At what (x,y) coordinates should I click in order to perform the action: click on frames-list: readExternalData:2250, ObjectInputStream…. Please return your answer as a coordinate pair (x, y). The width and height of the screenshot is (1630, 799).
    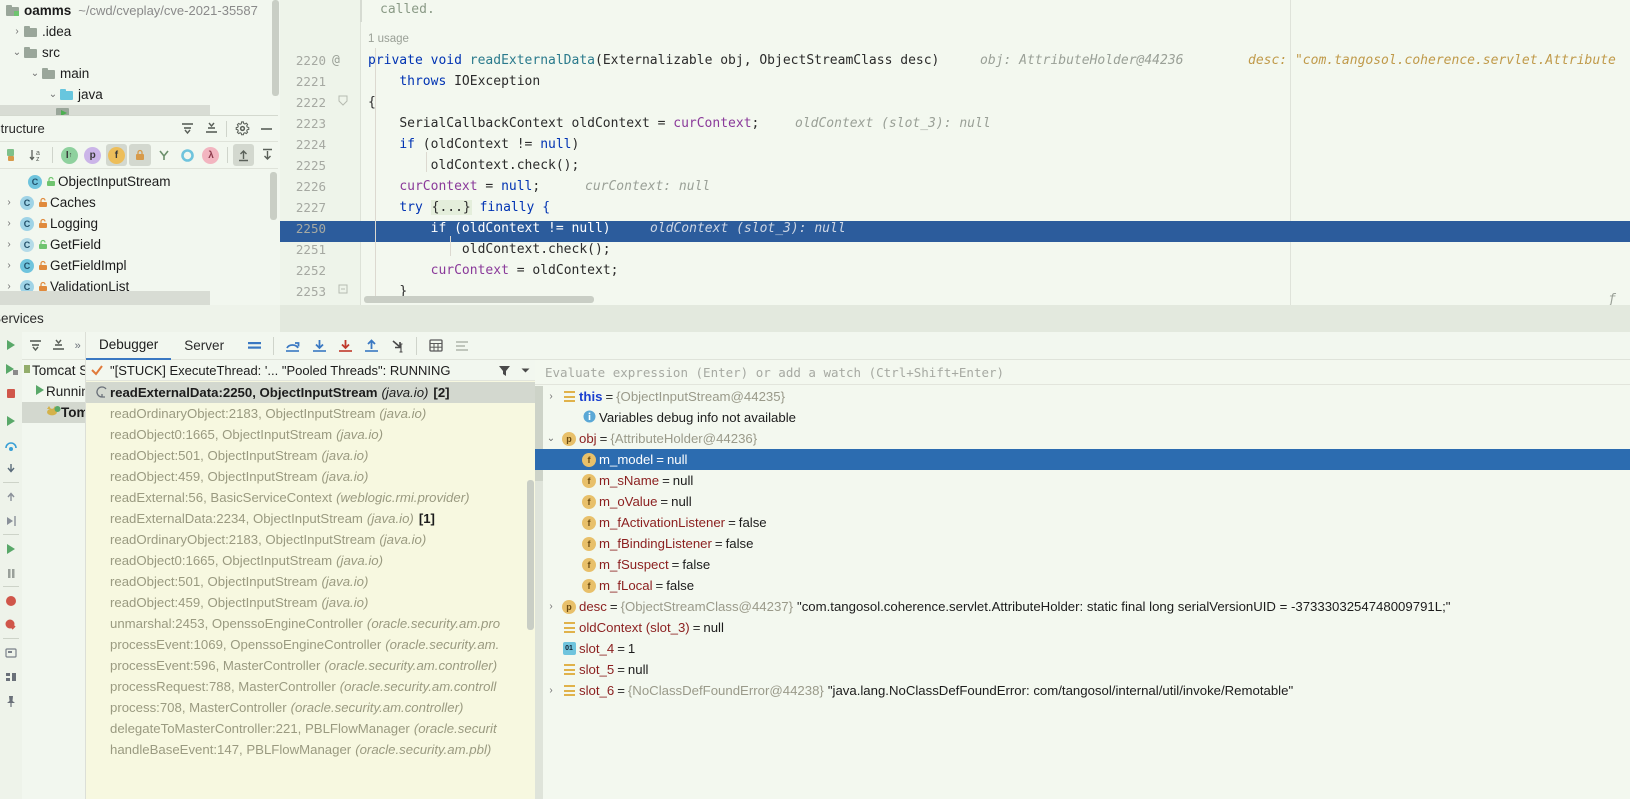
    Looking at the image, I should click on (310, 590).